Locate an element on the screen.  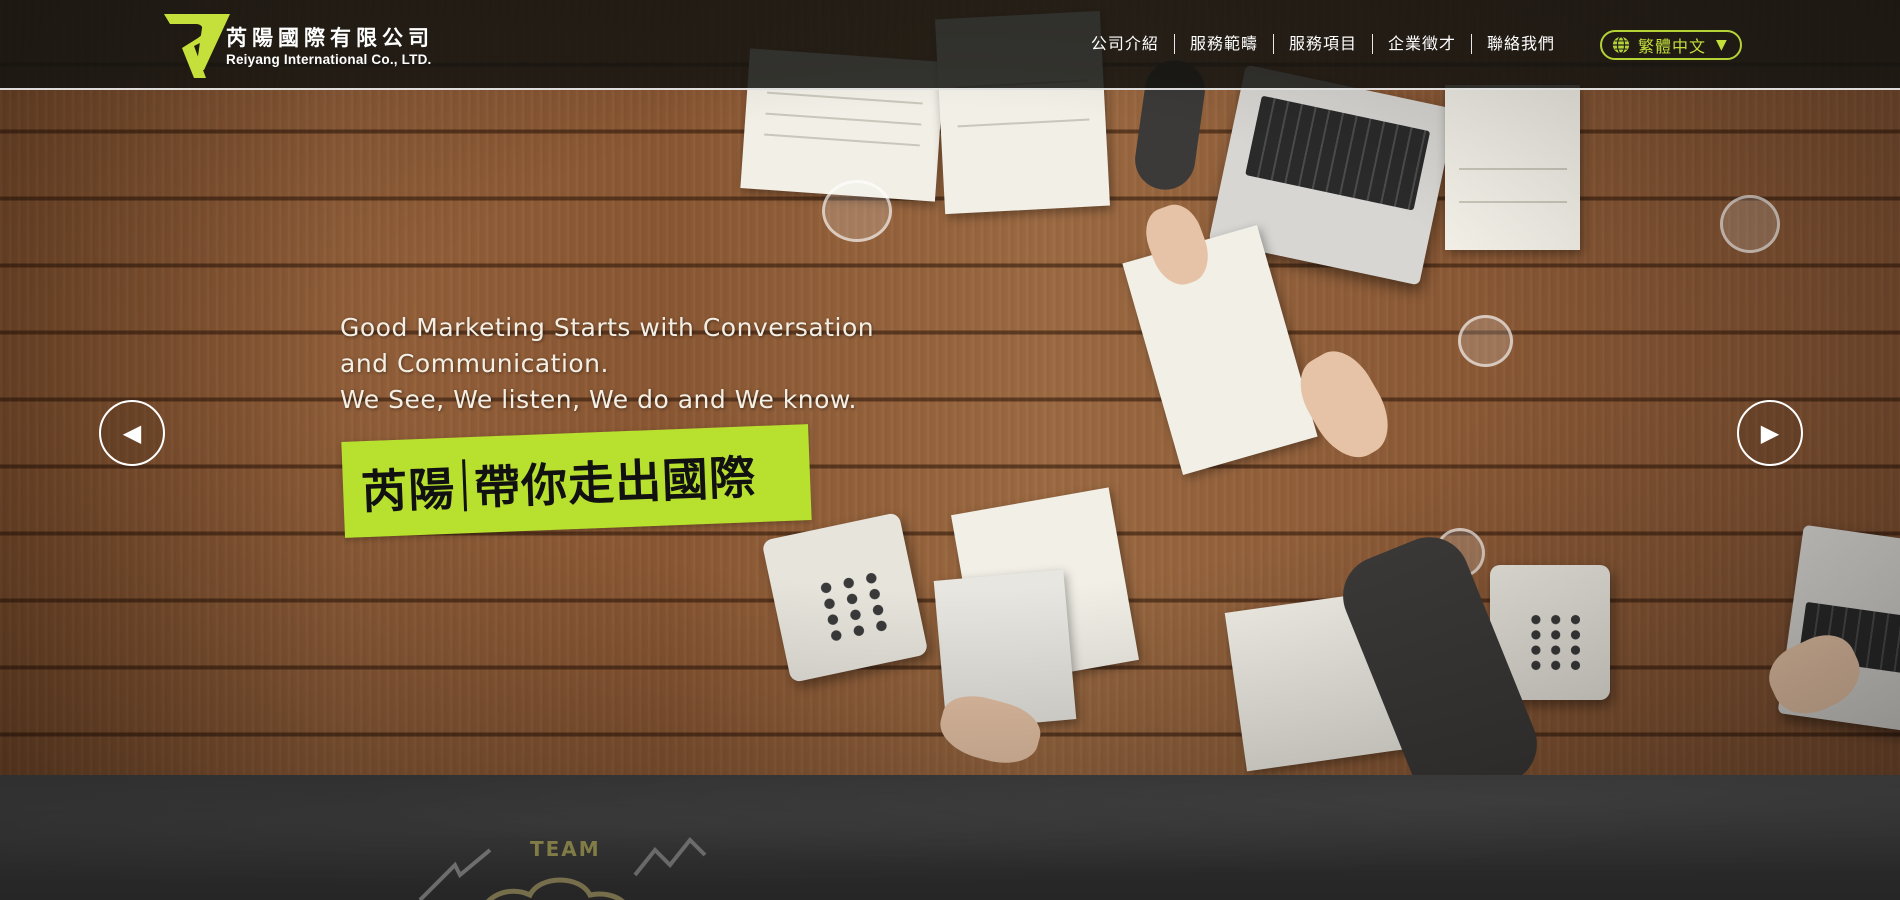
language-selector: 繁體中文 ▼ is located at coordinates (1671, 45).